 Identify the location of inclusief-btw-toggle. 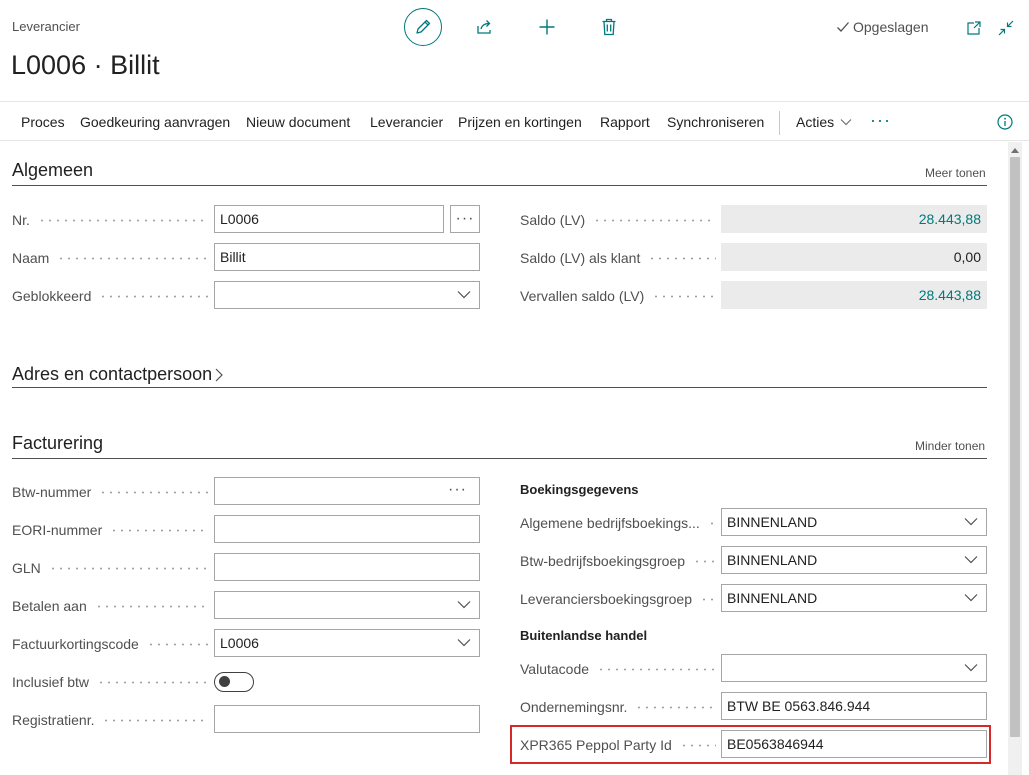
(234, 682).